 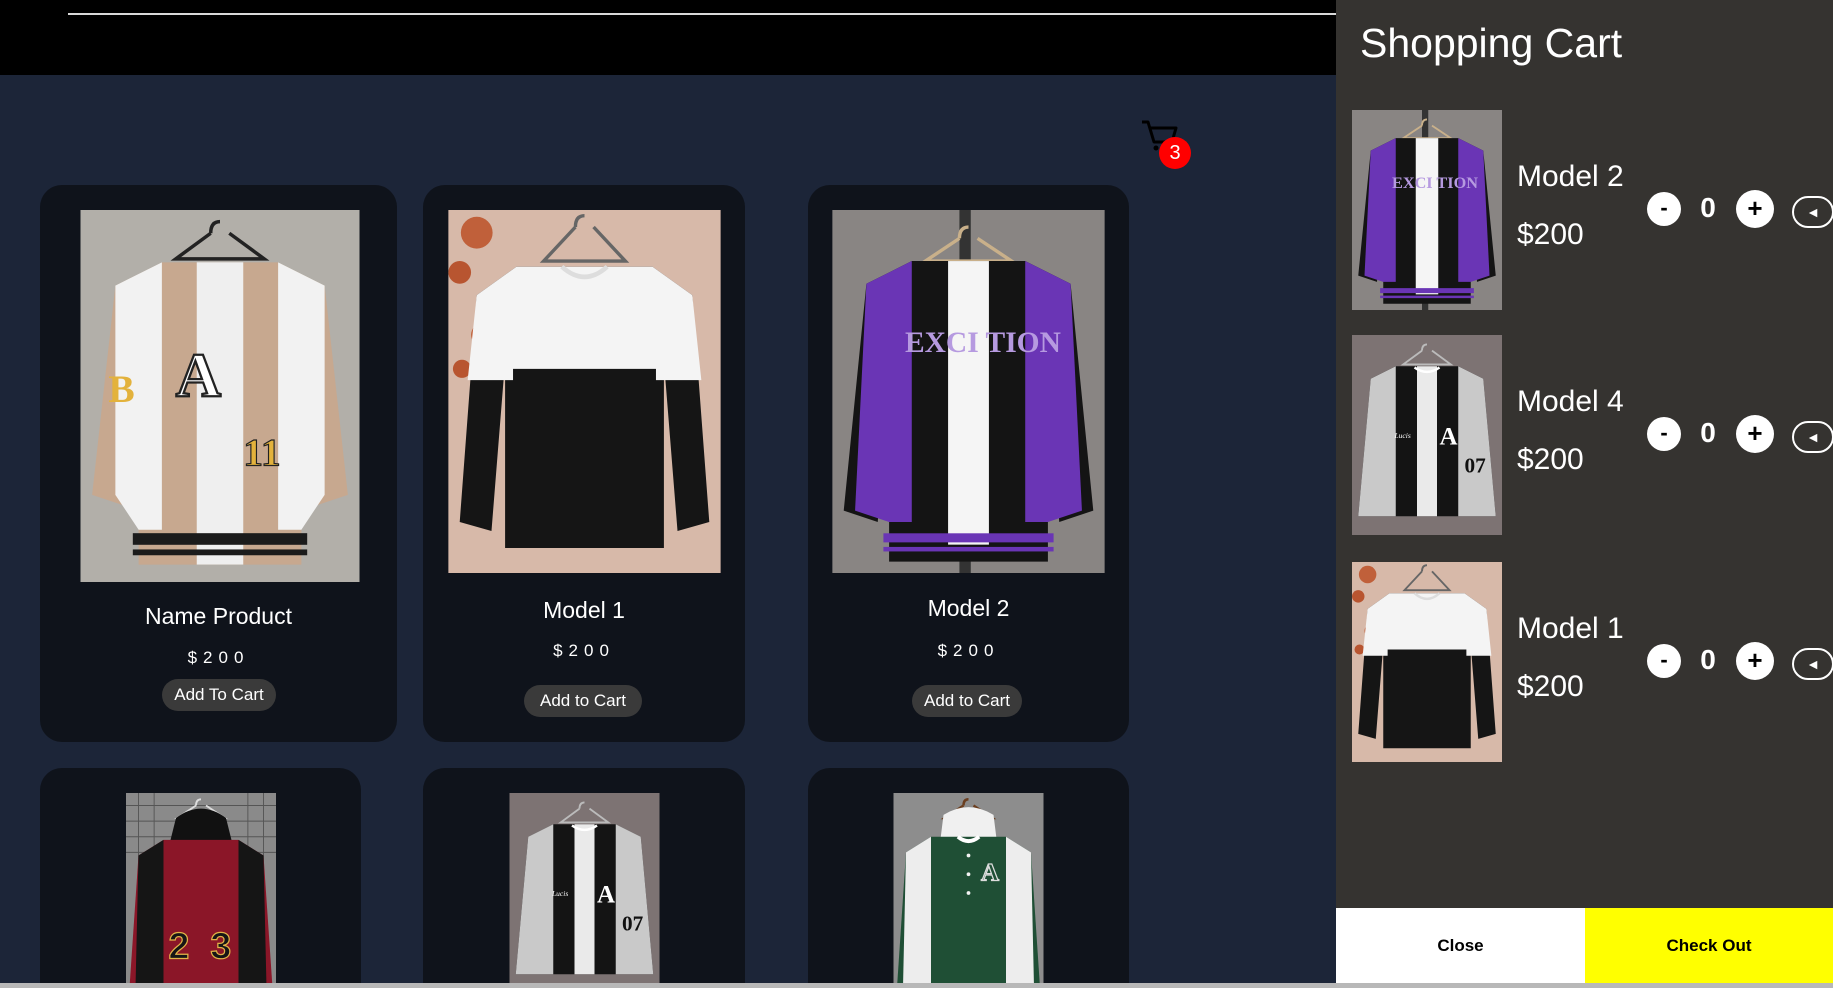 What do you see at coordinates (1709, 945) in the screenshot?
I see `checkout-button: Check Out` at bounding box center [1709, 945].